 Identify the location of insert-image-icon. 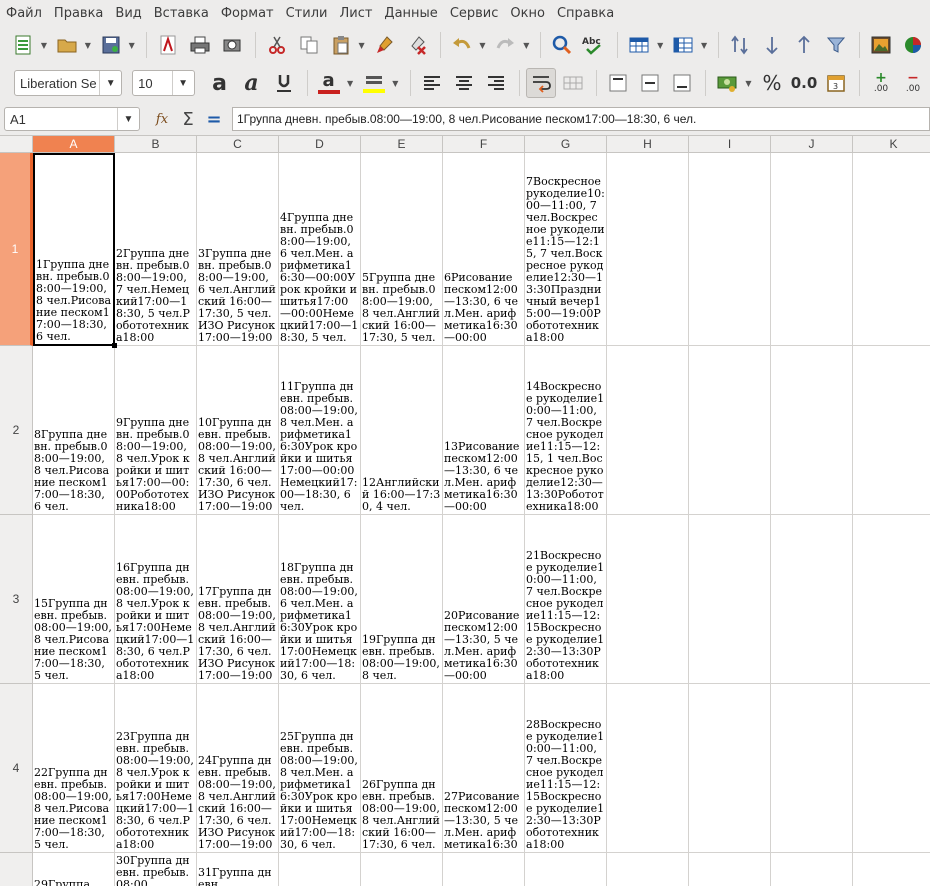
(881, 45).